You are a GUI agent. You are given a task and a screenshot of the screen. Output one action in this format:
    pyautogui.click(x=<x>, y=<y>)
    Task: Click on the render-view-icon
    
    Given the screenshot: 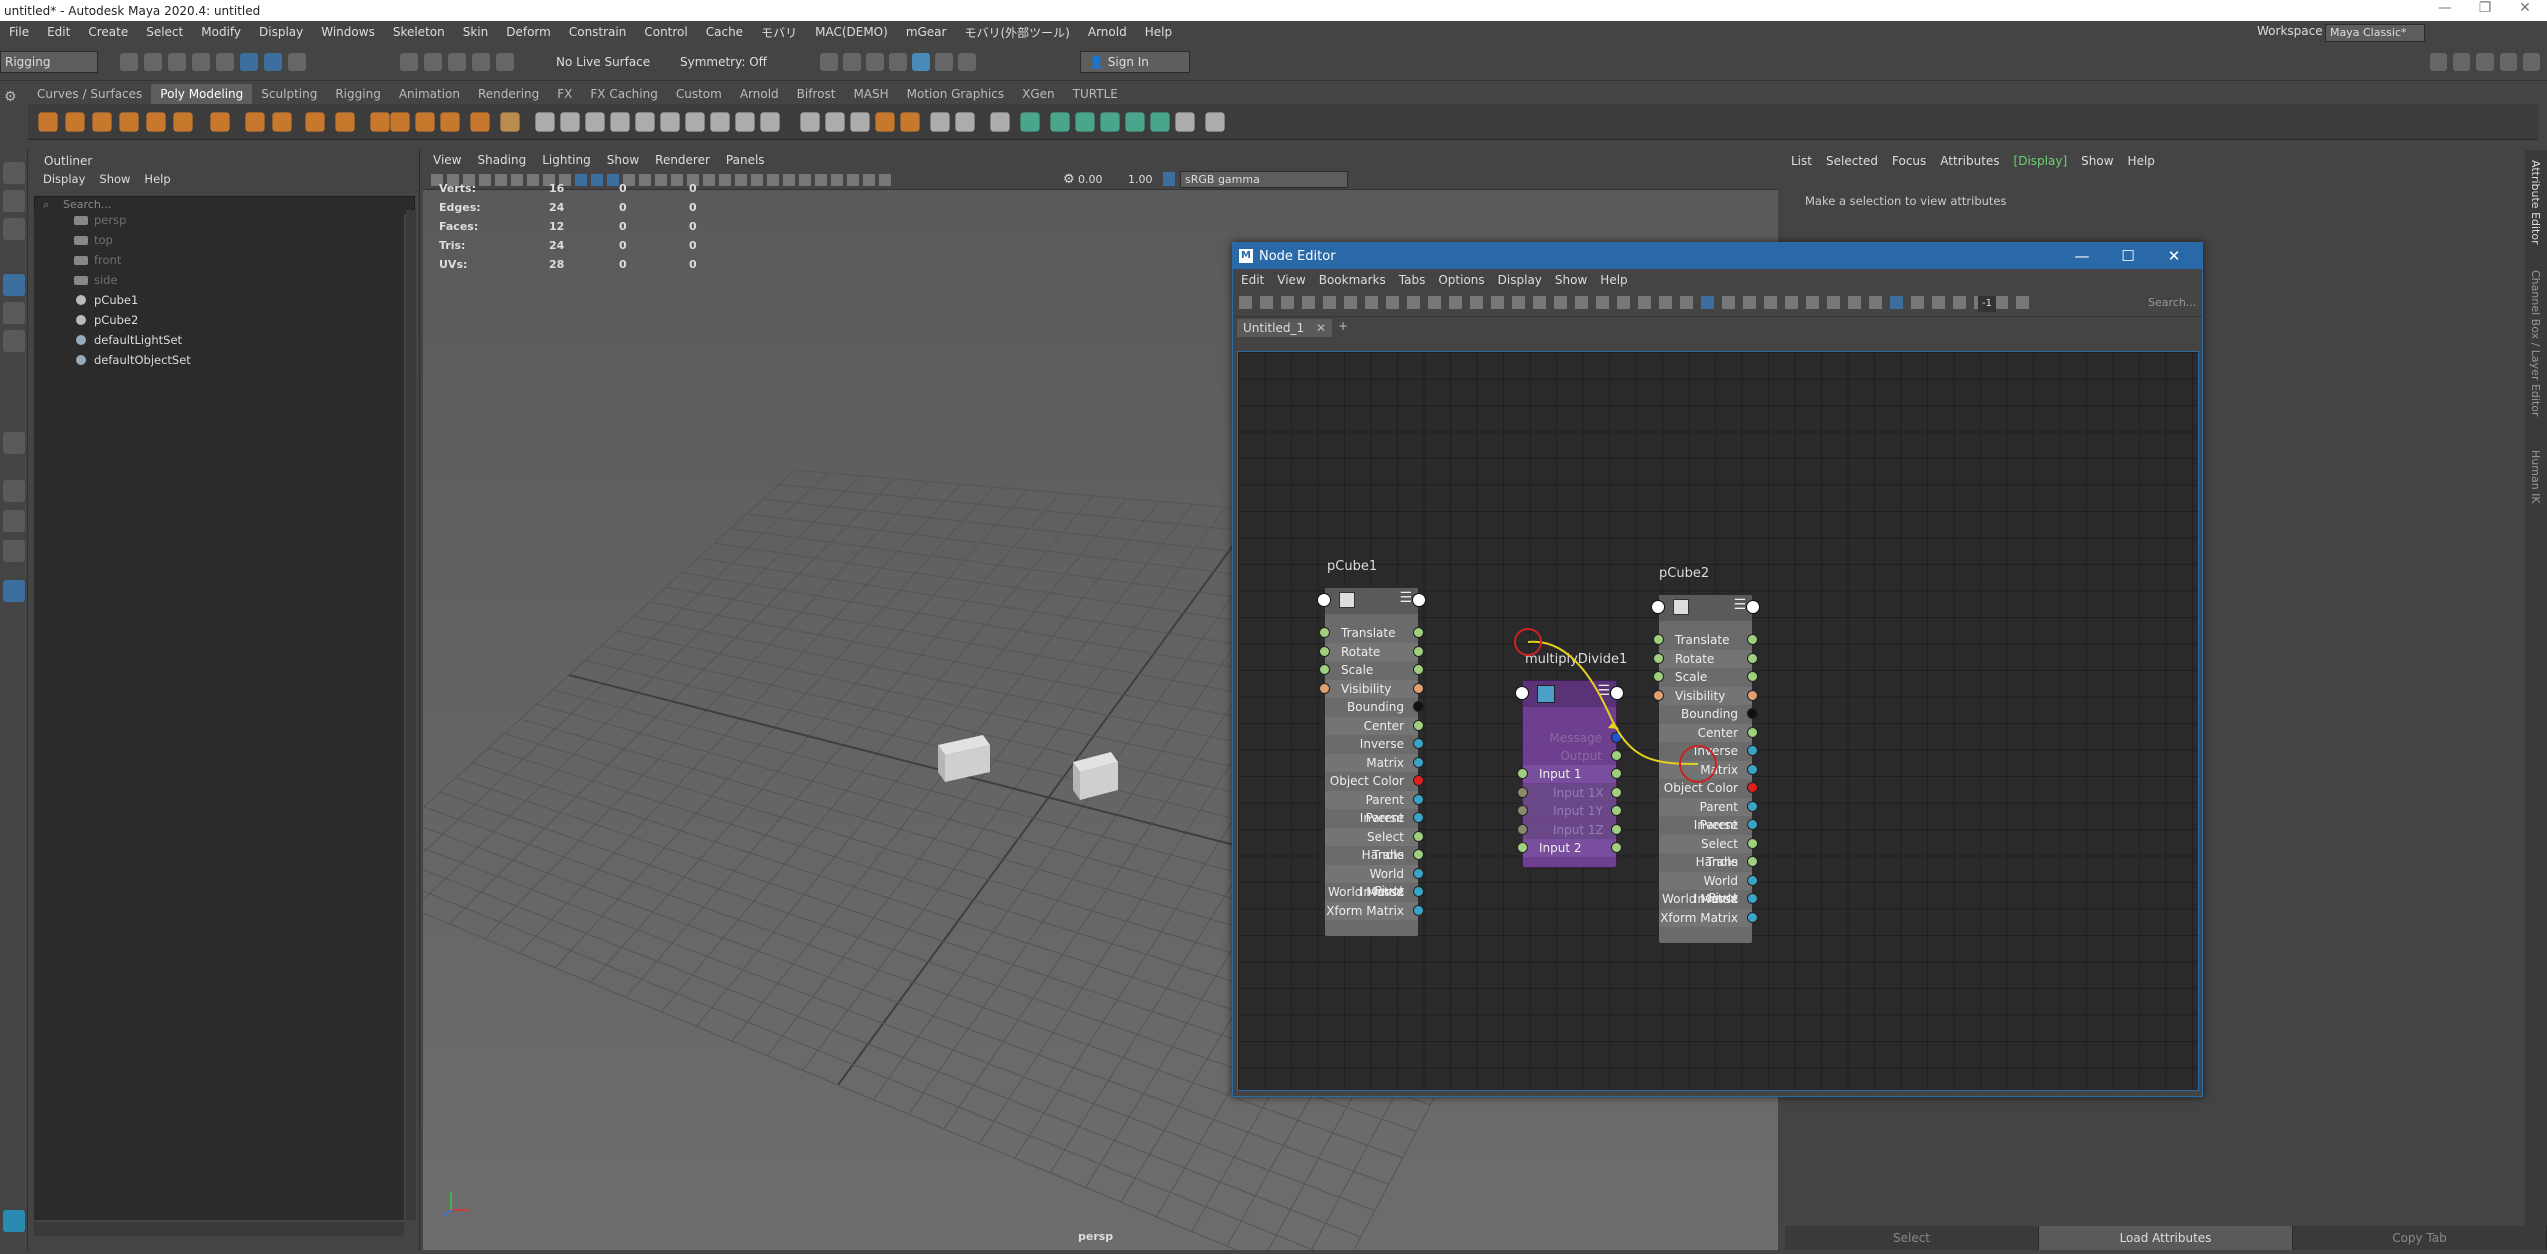 What is the action you would take?
    pyautogui.click(x=829, y=62)
    